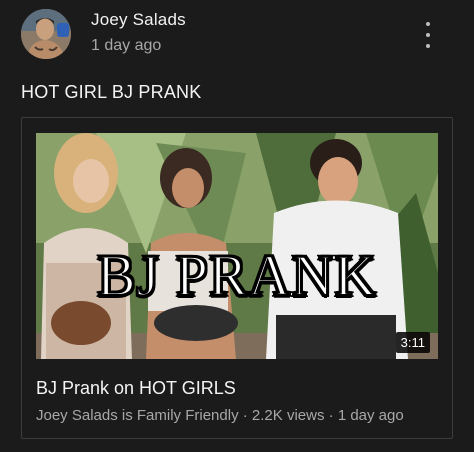 This screenshot has width=474, height=452. Describe the element at coordinates (138, 20) in the screenshot. I see `author-name: Joey Salads` at that location.